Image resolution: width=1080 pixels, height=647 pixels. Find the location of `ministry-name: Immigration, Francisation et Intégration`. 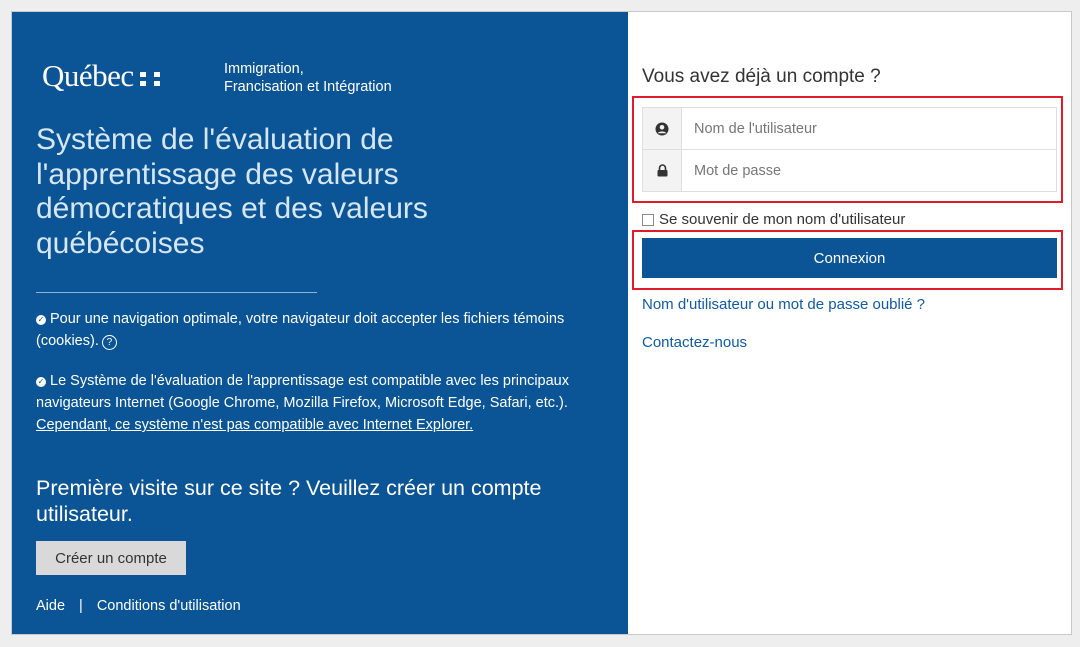

ministry-name: Immigration, Francisation et Intégration is located at coordinates (308, 78).